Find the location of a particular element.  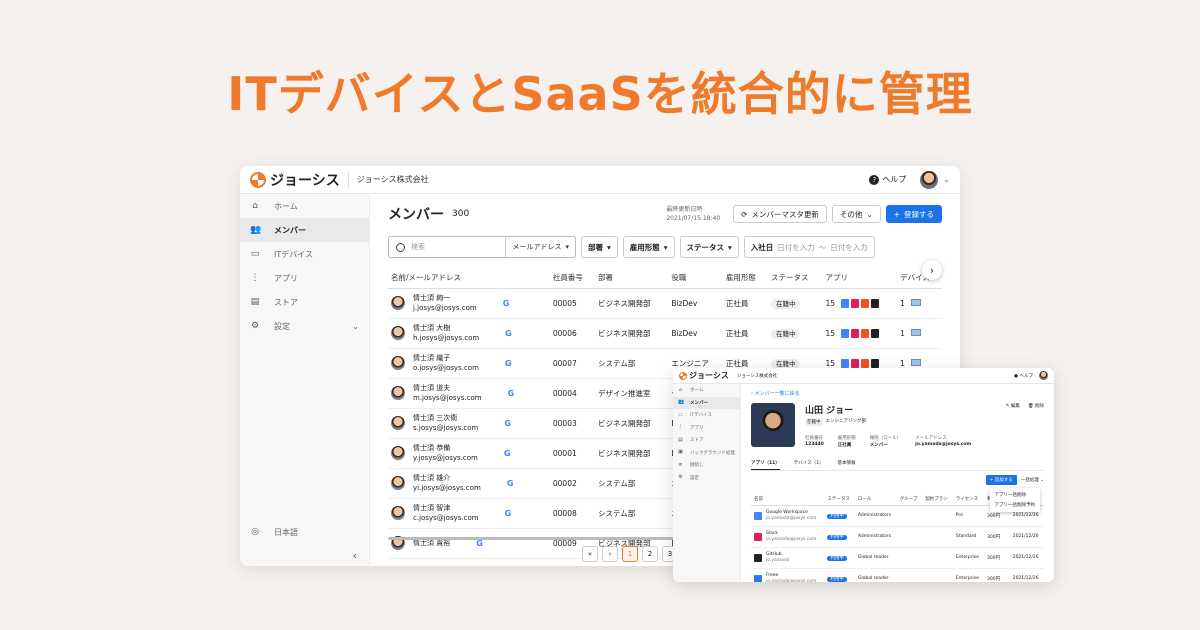

app-cell: GitHub jo.yamada is located at coordinates (788, 558).